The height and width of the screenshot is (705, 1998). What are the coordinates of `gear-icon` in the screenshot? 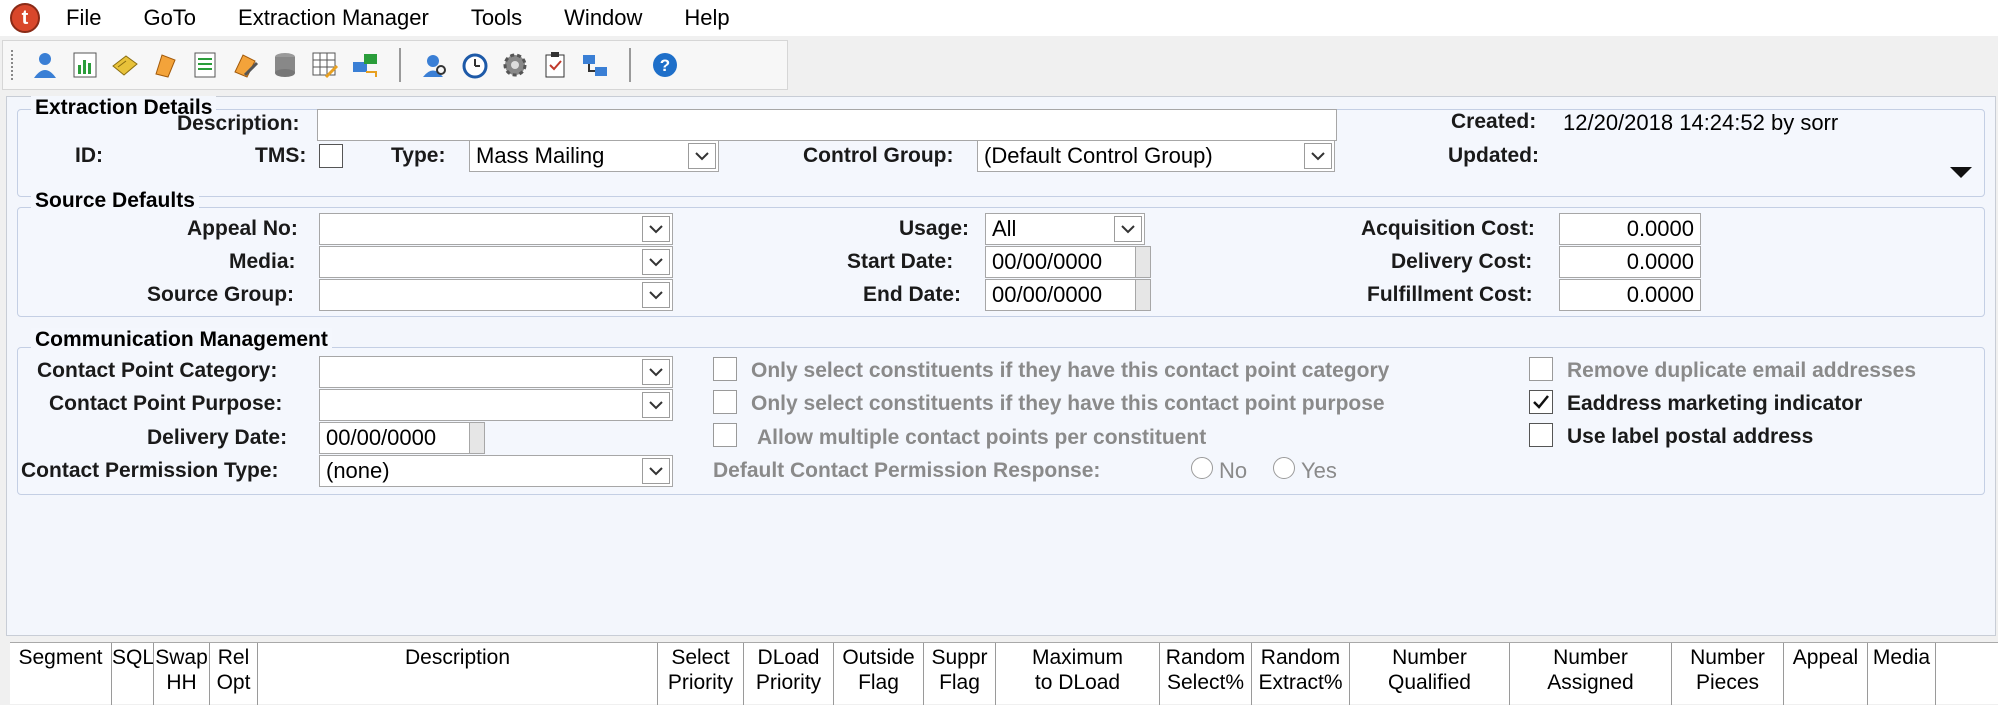 It's located at (515, 65).